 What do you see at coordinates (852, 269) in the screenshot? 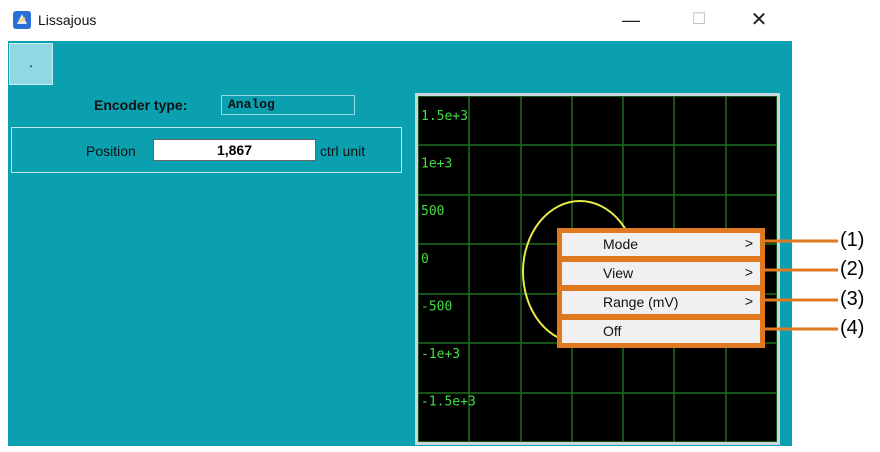
I see `callout-2: (2)` at bounding box center [852, 269].